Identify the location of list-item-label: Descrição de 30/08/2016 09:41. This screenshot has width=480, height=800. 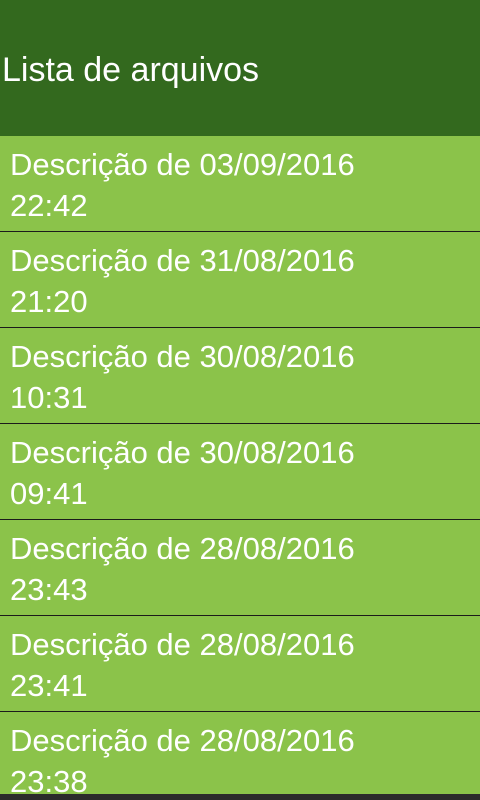
(182, 473).